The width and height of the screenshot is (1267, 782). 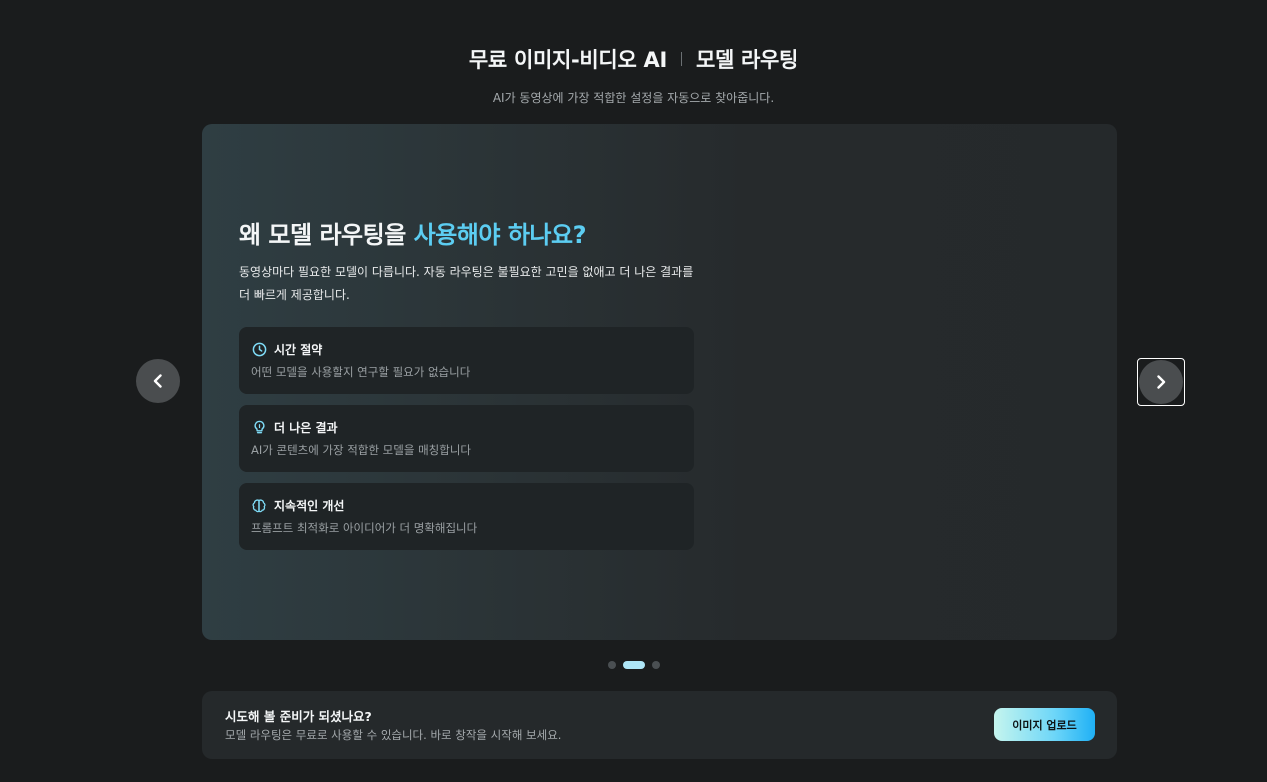 I want to click on feature-card-improvement: 지속적인 개선 프롬프트 최적화로 아이디어가 더 명확해집니다, so click(x=466, y=516).